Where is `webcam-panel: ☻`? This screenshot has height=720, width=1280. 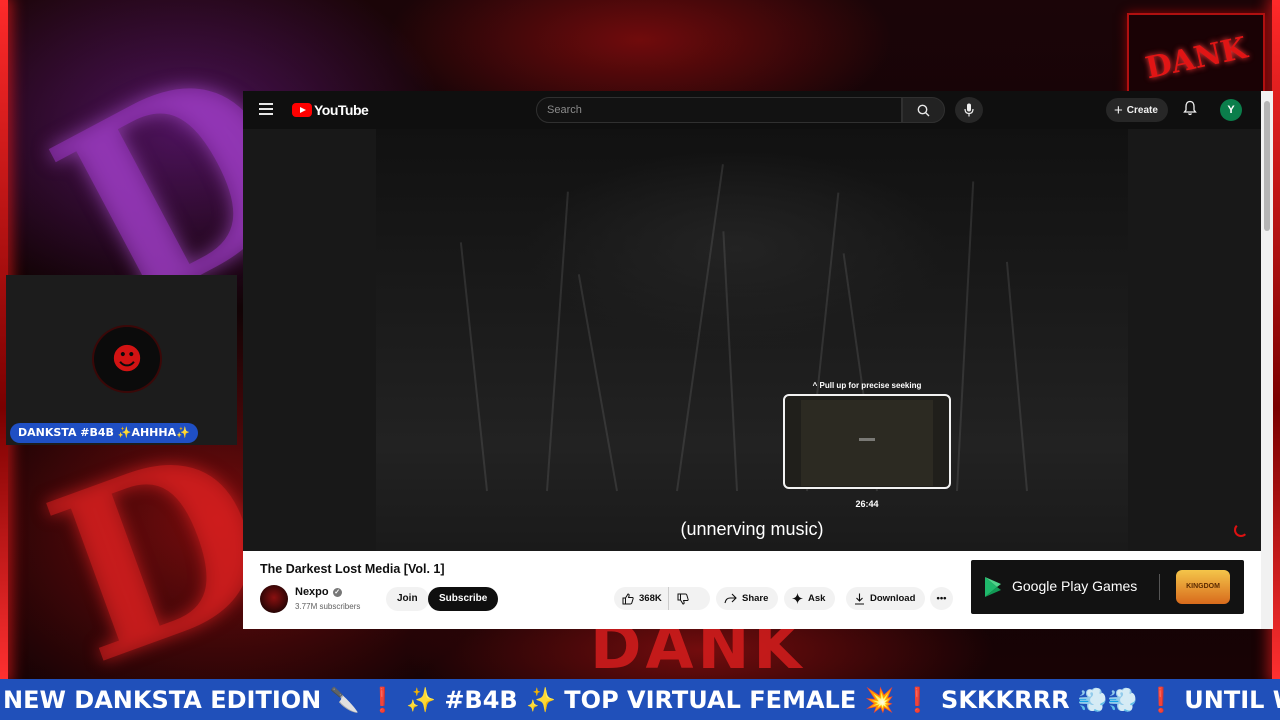
webcam-panel: ☻ is located at coordinates (121, 360).